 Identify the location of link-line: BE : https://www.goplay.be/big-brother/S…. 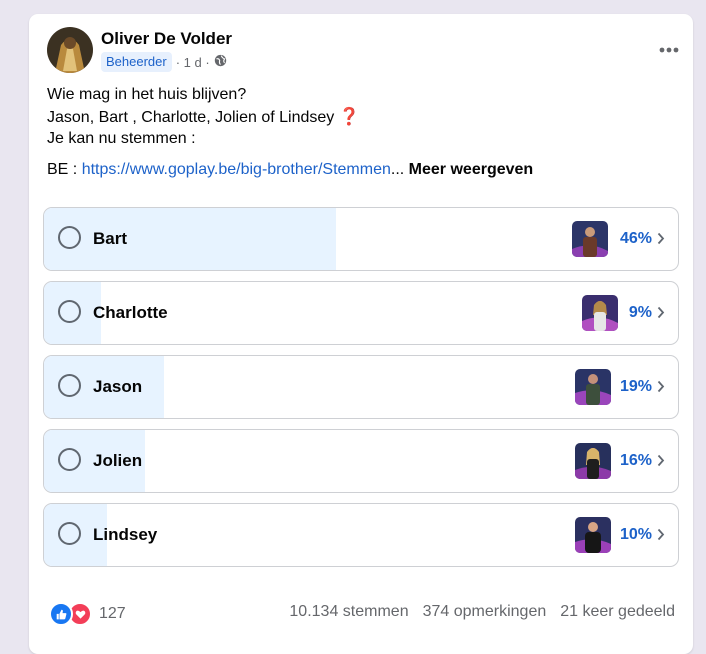
(290, 170).